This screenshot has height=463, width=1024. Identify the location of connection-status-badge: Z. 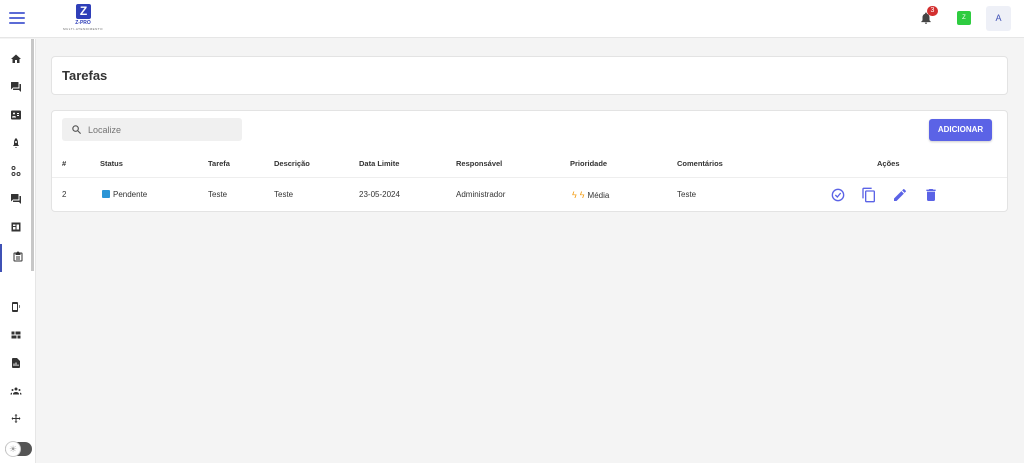
(964, 18).